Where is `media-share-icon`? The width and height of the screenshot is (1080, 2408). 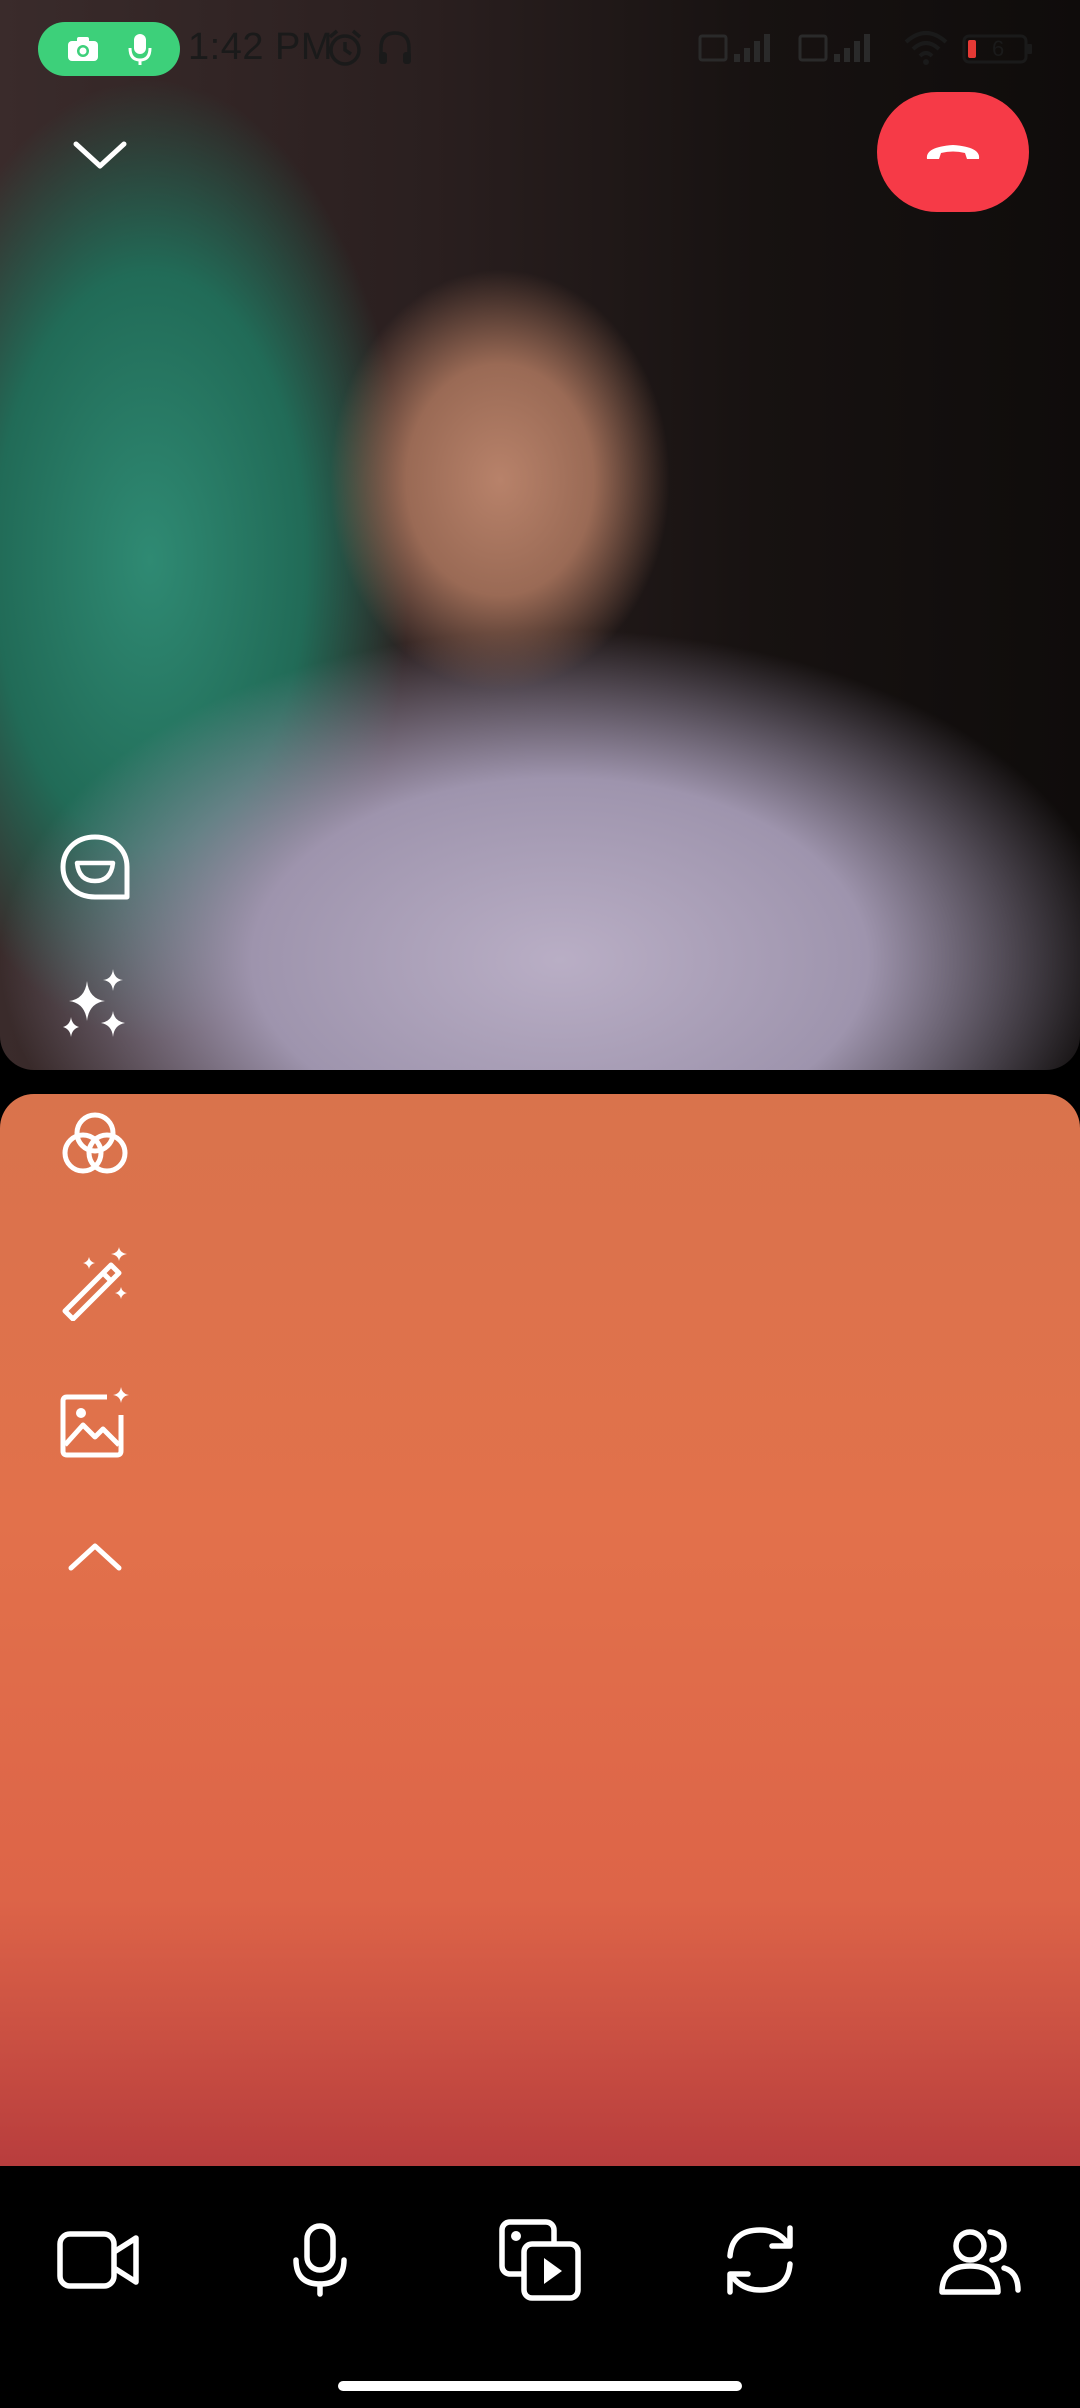 media-share-icon is located at coordinates (540, 2260).